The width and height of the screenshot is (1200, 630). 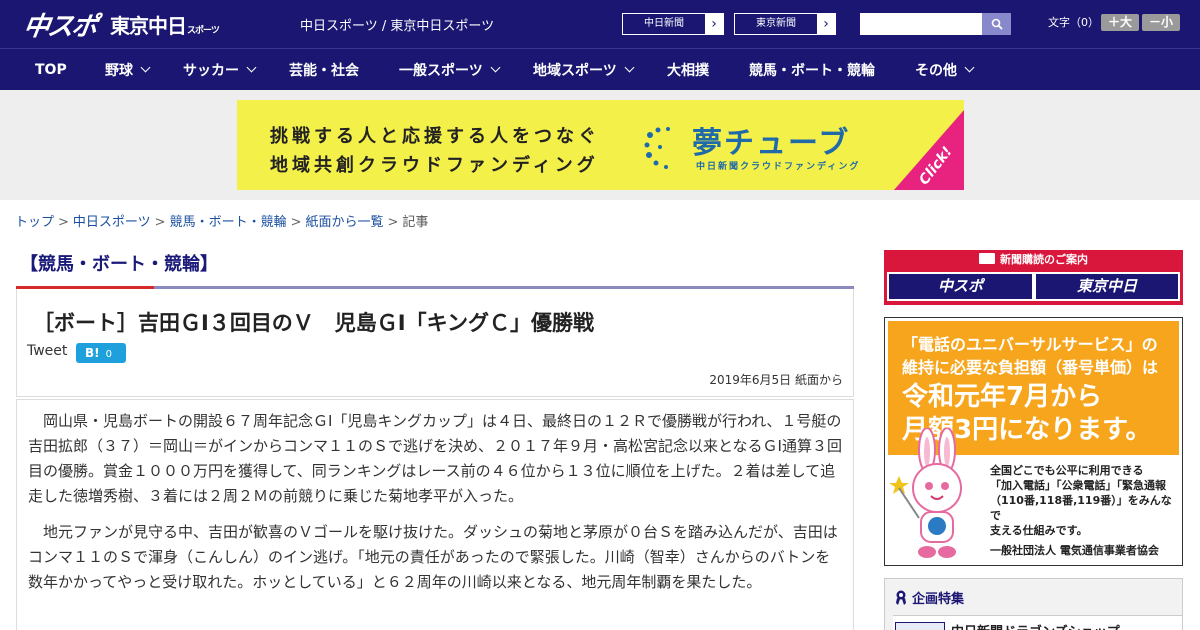 I want to click on banner-text-line1: 挑戦する人と応援する人をつなぐ, so click(x=435, y=136).